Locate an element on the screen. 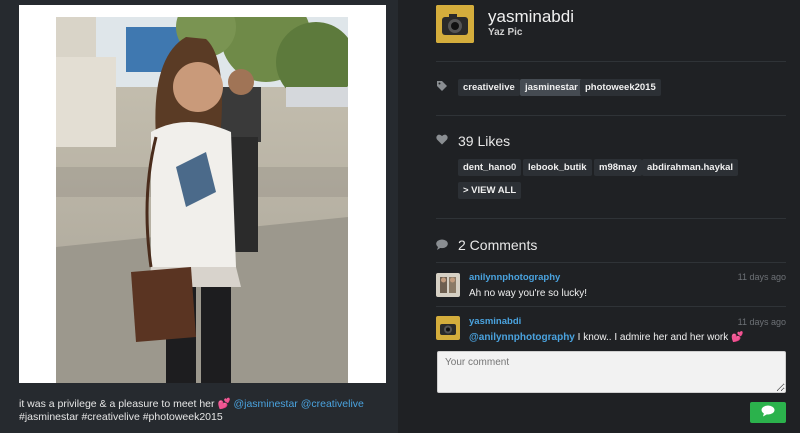 This screenshot has width=800, height=433. tag-chip-jasminestar: jasminestar is located at coordinates (551, 87).